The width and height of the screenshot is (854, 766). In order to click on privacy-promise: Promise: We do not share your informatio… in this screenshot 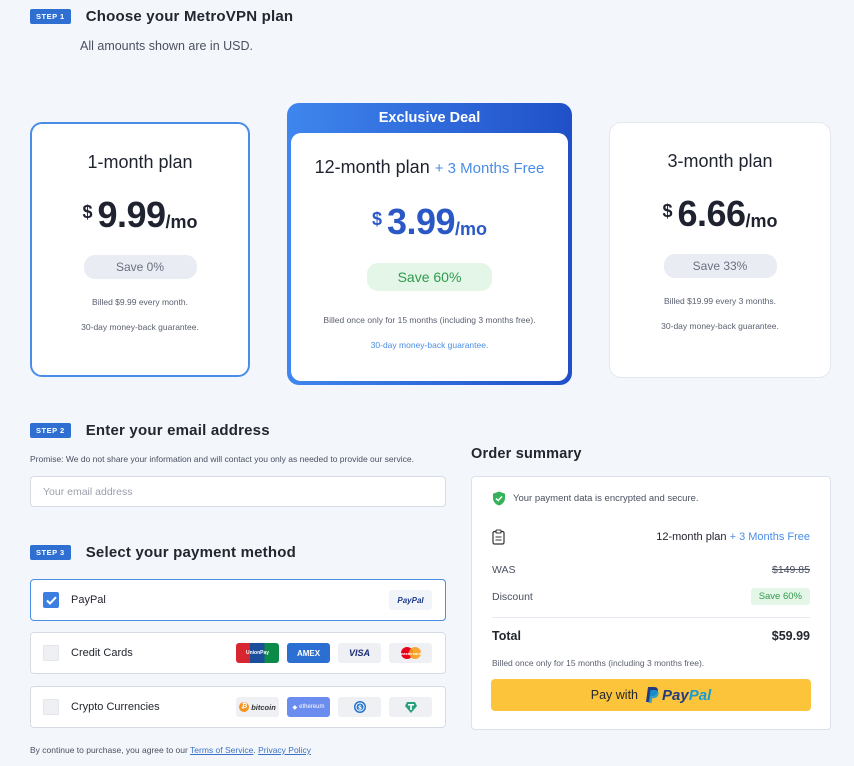, I will do `click(222, 459)`.